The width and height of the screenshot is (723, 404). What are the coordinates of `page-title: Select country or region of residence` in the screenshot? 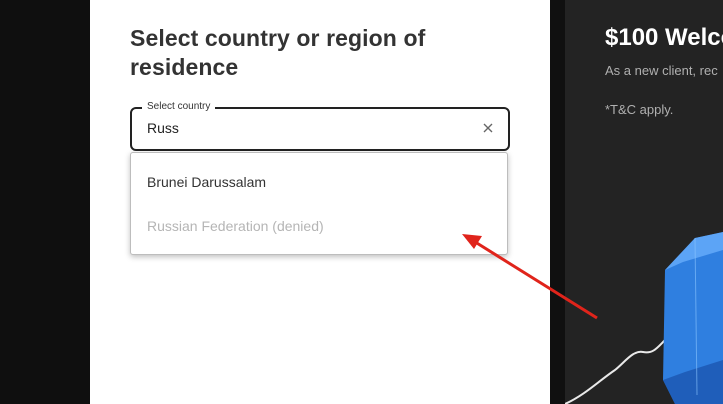 It's located at (278, 52).